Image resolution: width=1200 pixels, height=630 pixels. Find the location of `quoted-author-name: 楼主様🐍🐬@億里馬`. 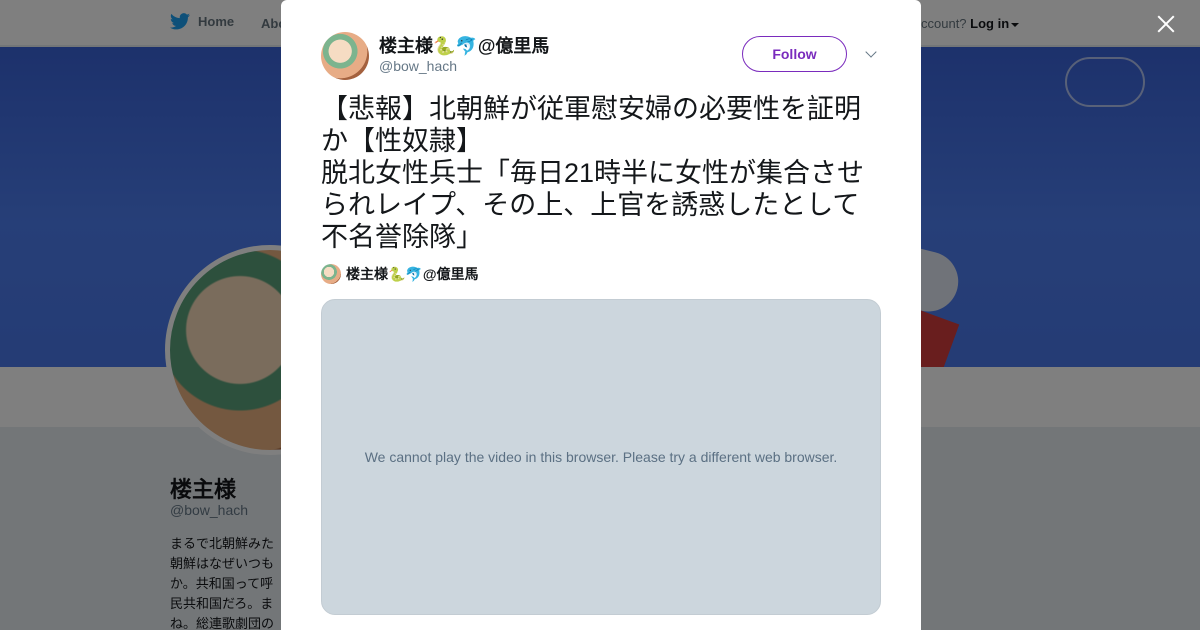

quoted-author-name: 楼主様🐍🐬@億里馬 is located at coordinates (412, 274).